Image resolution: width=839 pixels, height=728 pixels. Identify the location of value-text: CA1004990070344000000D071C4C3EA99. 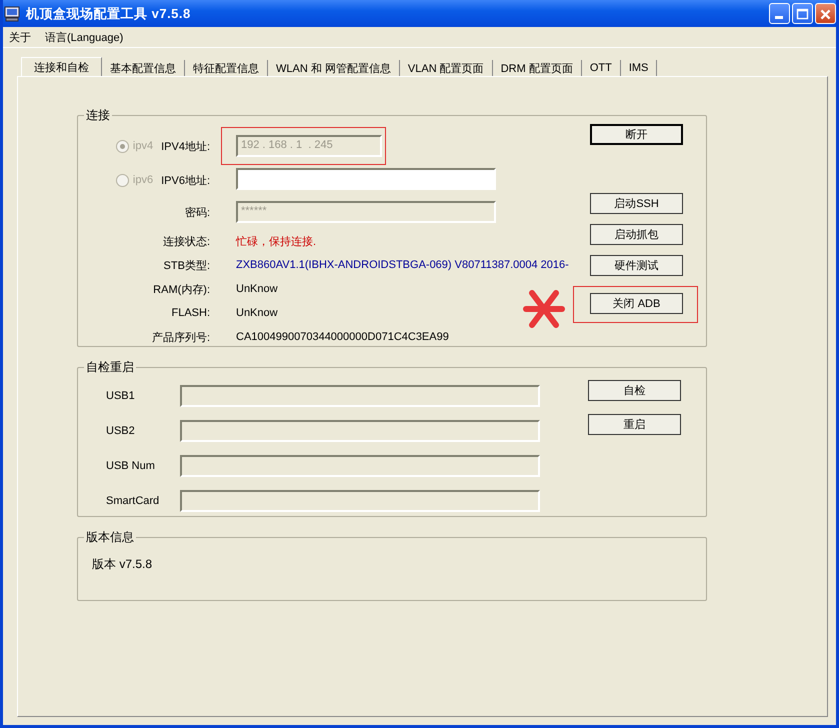
(342, 337).